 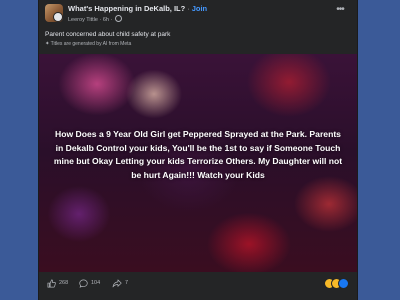 What do you see at coordinates (117, 283) in the screenshot?
I see `share-icon` at bounding box center [117, 283].